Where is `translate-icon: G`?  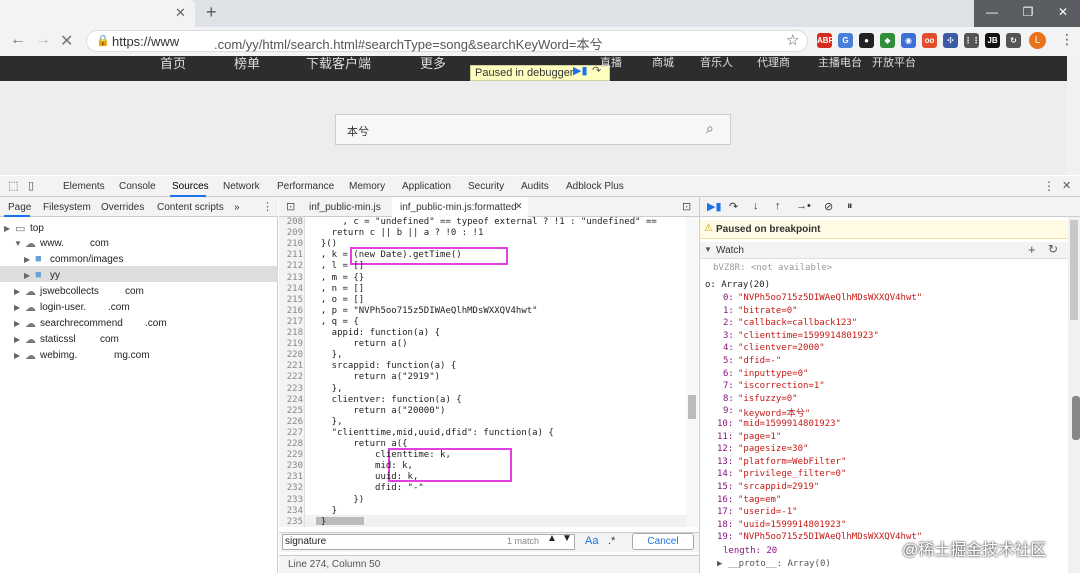
translate-icon: G is located at coordinates (845, 40).